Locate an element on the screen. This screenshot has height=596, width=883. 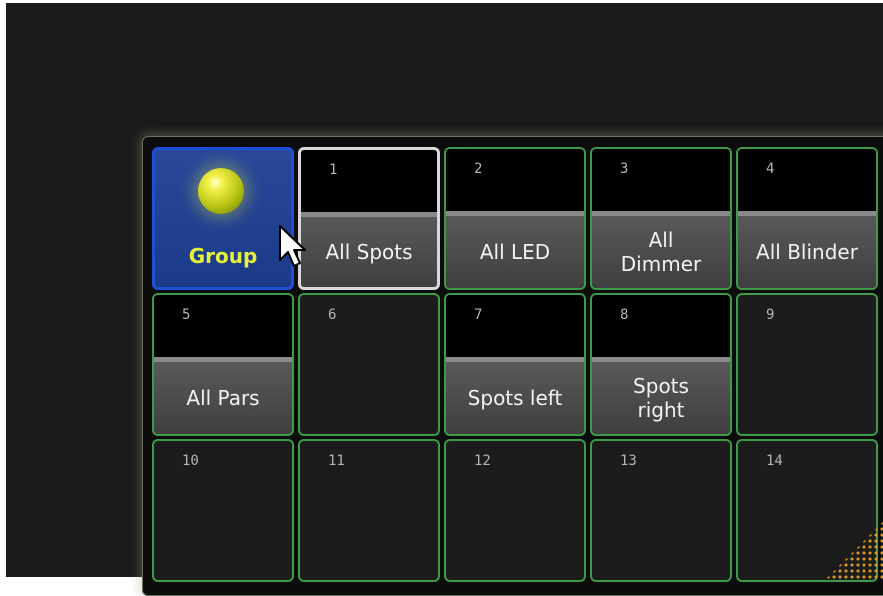
group-label: Spots right is located at coordinates (661, 398).